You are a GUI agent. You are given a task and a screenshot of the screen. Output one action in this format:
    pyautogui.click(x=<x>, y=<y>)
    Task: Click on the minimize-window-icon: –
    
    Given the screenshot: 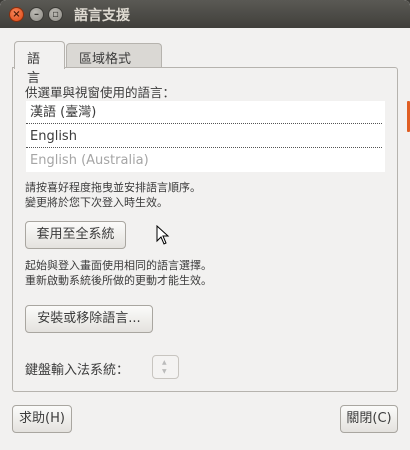 What is the action you would take?
    pyautogui.click(x=36, y=14)
    